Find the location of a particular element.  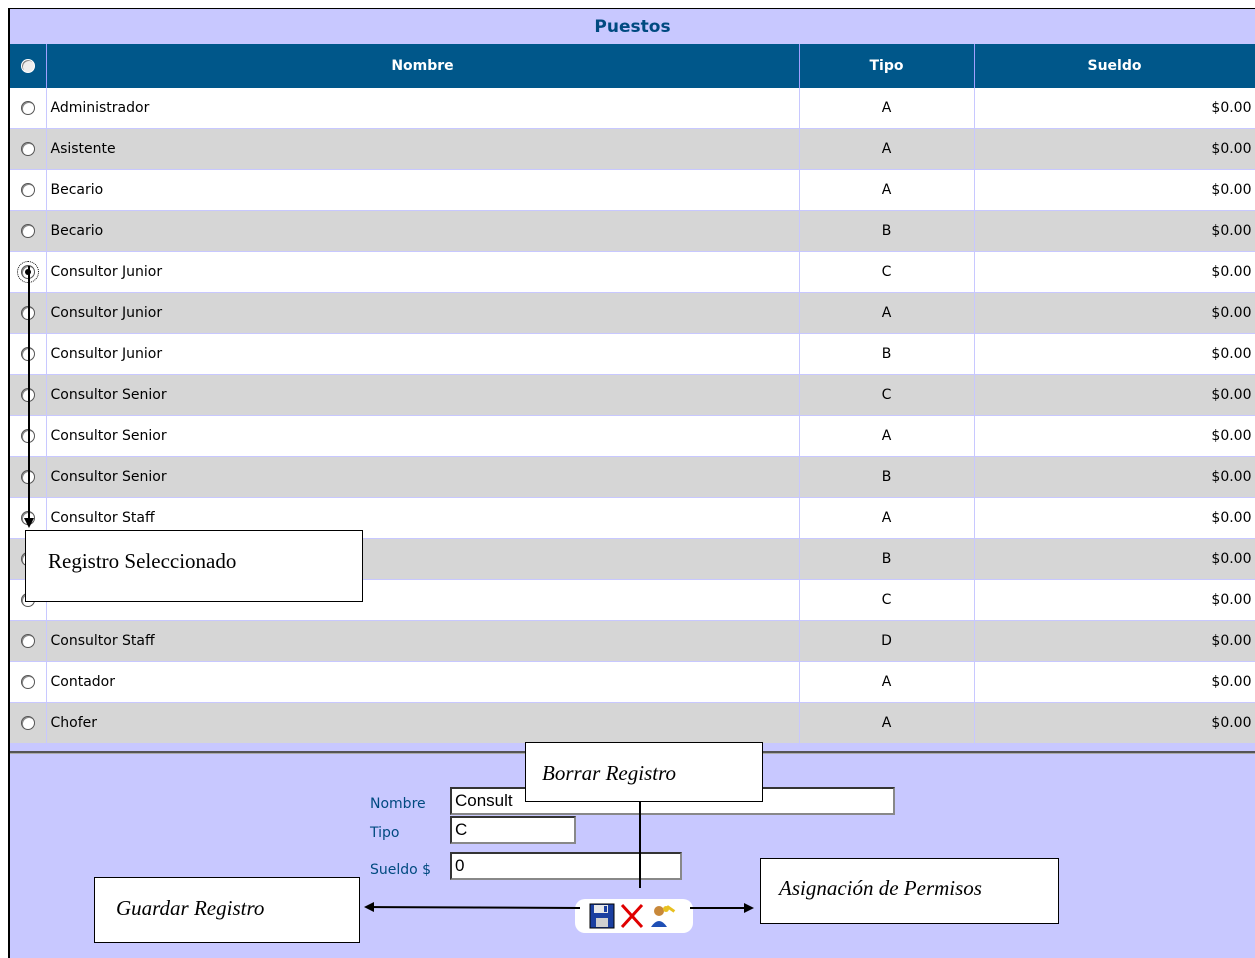

save-button is located at coordinates (602, 916).